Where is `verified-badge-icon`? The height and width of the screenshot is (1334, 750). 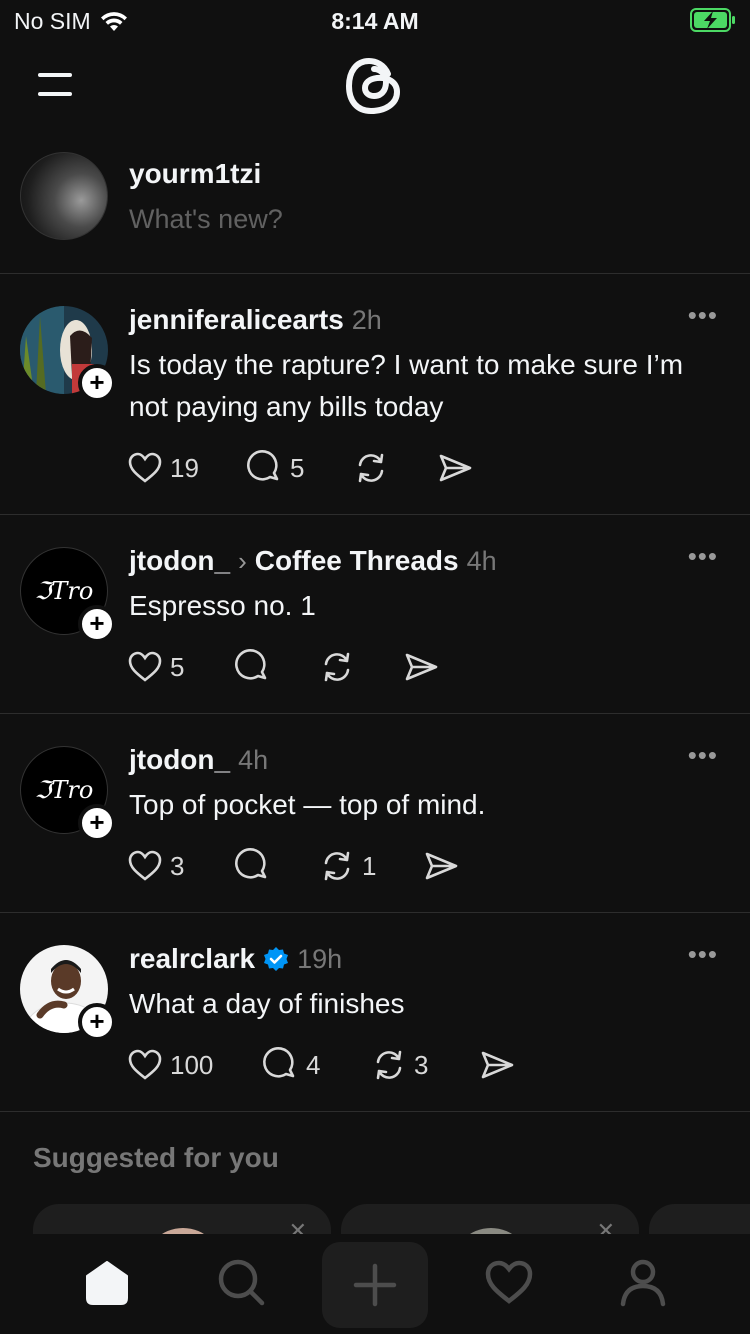 verified-badge-icon is located at coordinates (276, 959).